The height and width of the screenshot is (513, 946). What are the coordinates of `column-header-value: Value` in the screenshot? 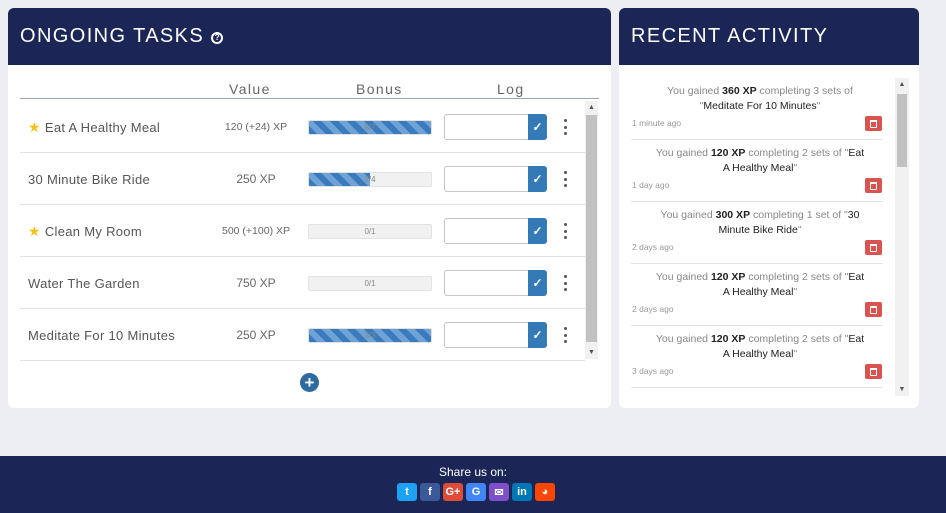 It's located at (250, 89).